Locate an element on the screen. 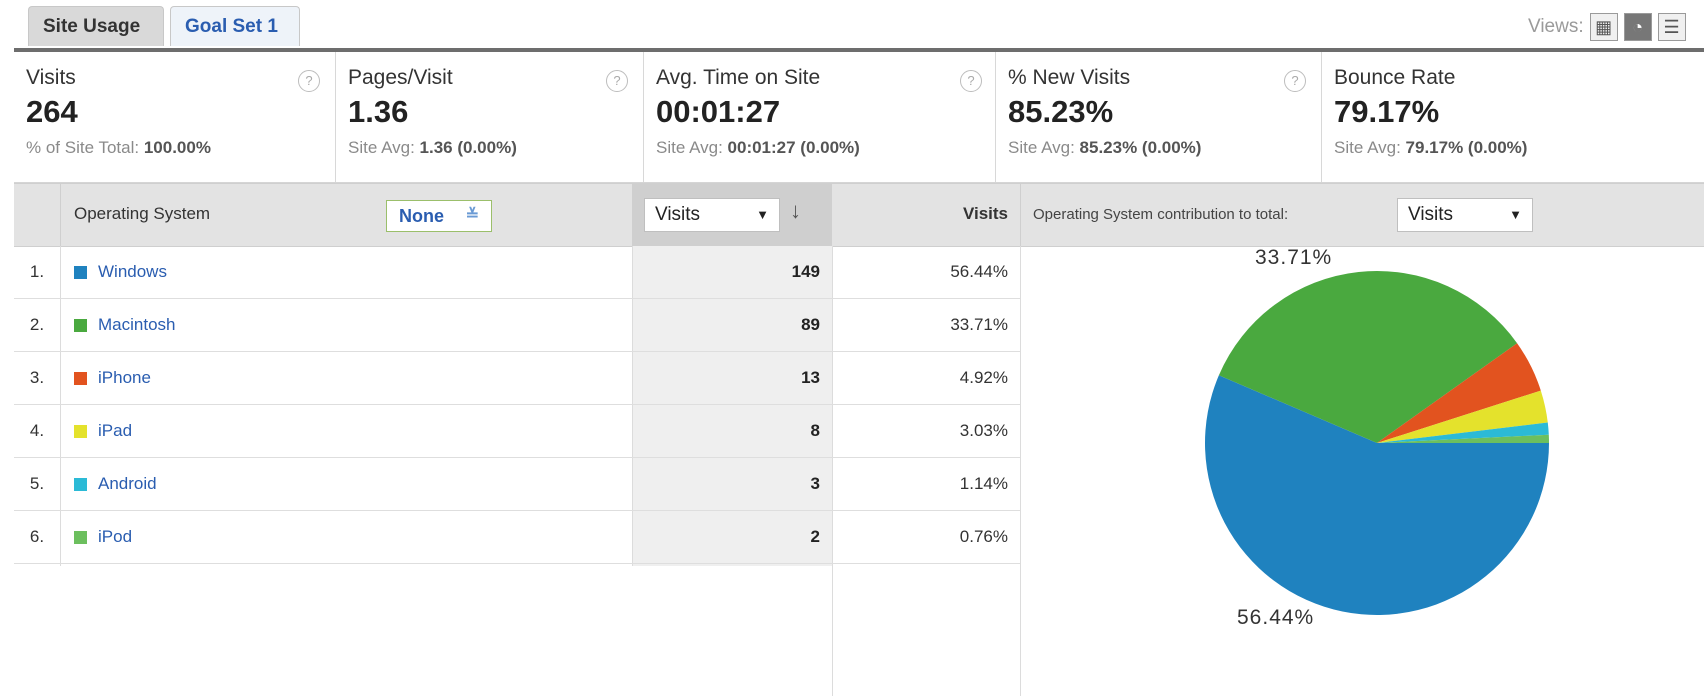  os-link: Macintosh is located at coordinates (136, 325).